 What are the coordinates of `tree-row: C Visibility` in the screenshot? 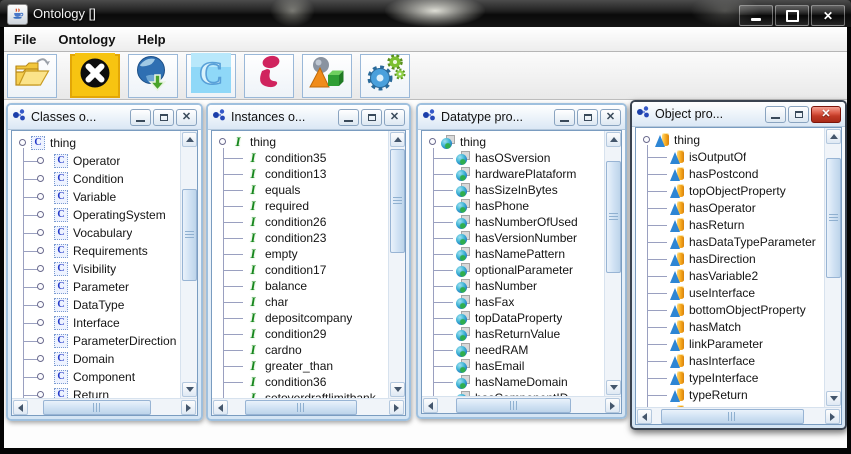 It's located at (96, 269).